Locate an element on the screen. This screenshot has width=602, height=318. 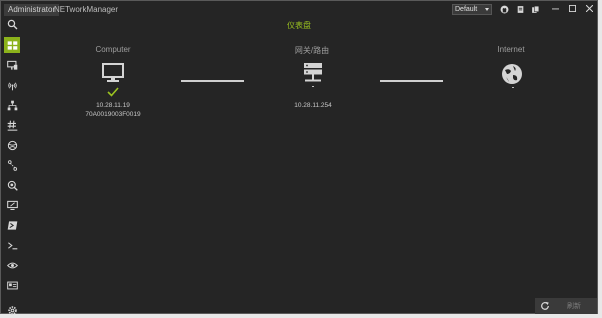
page-title: 仪表盘 is located at coordinates (299, 25).